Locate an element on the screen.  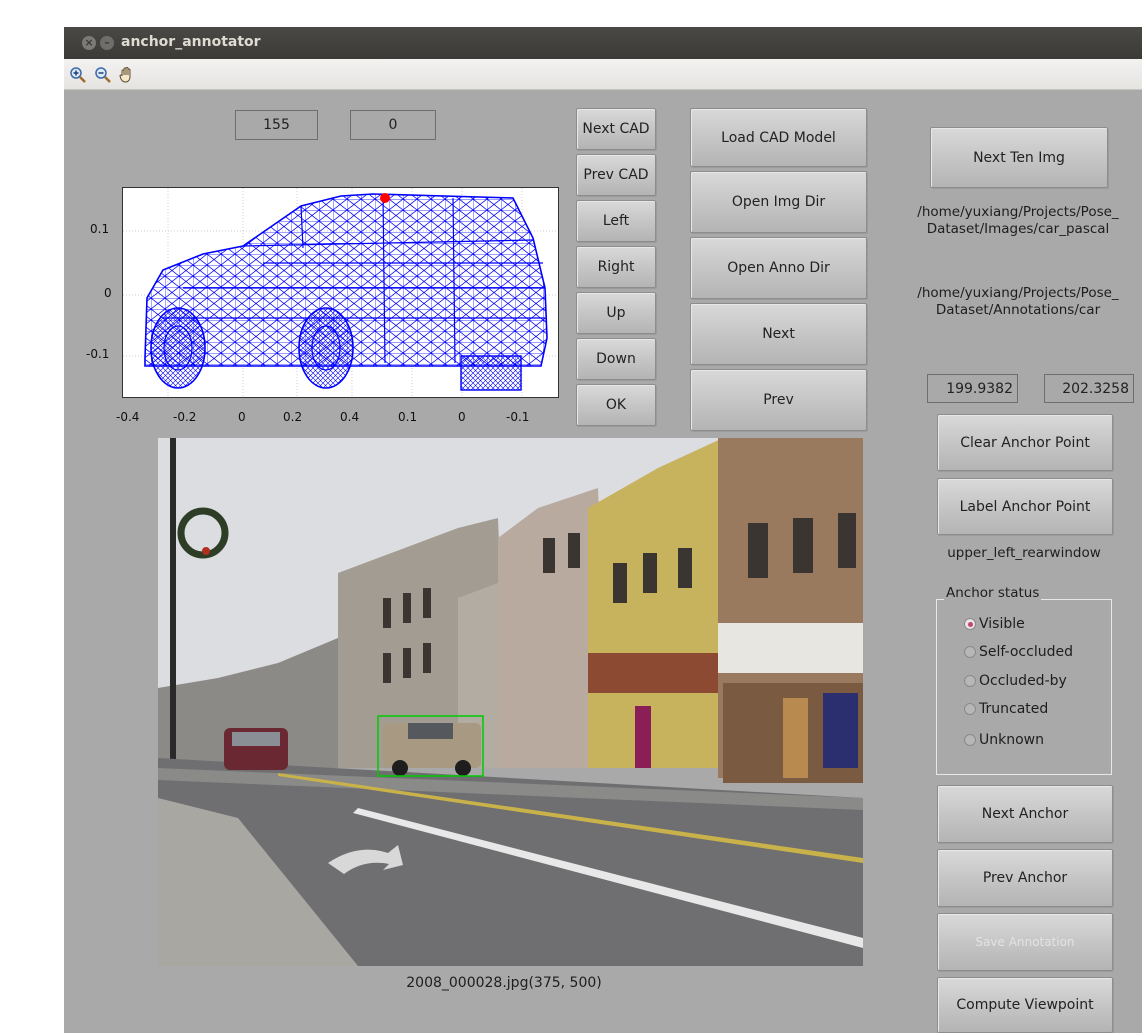
azimuth-offset-field: 0 is located at coordinates (393, 125).